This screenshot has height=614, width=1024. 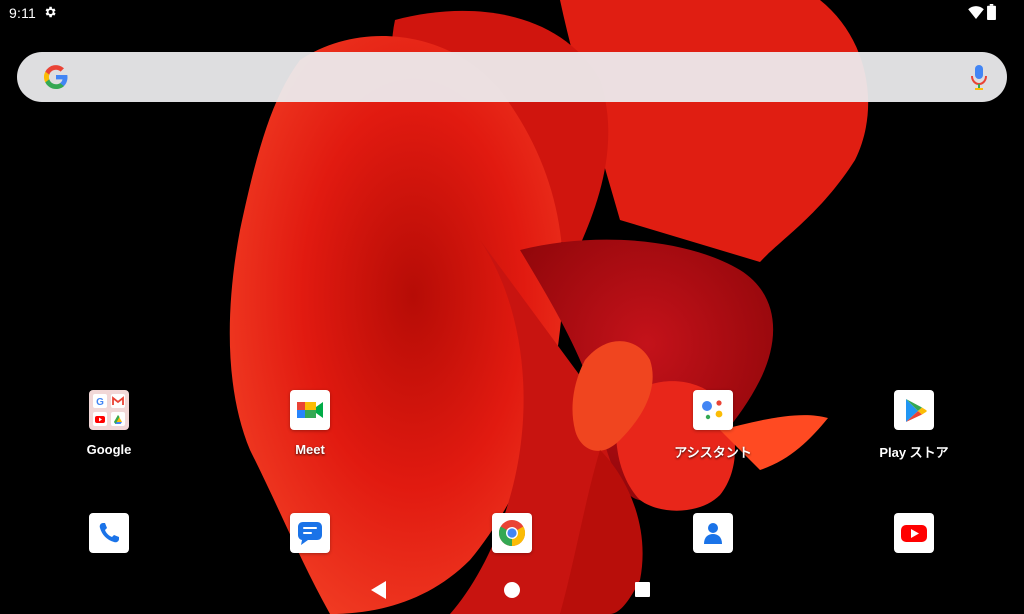 I want to click on app-meet: Meet, so click(x=310, y=423).